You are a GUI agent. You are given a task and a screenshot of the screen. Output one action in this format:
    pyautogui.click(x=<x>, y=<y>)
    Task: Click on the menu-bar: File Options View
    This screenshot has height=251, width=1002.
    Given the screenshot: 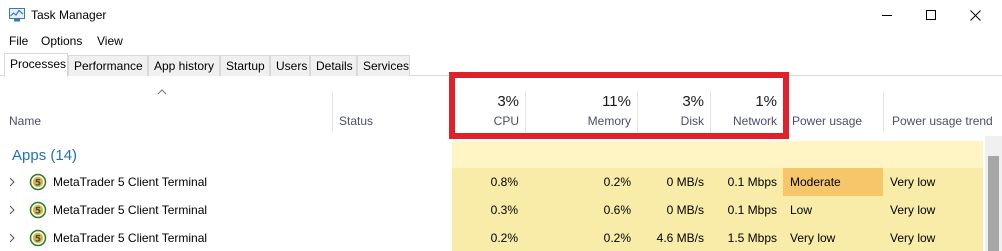 What is the action you would take?
    pyautogui.click(x=501, y=41)
    